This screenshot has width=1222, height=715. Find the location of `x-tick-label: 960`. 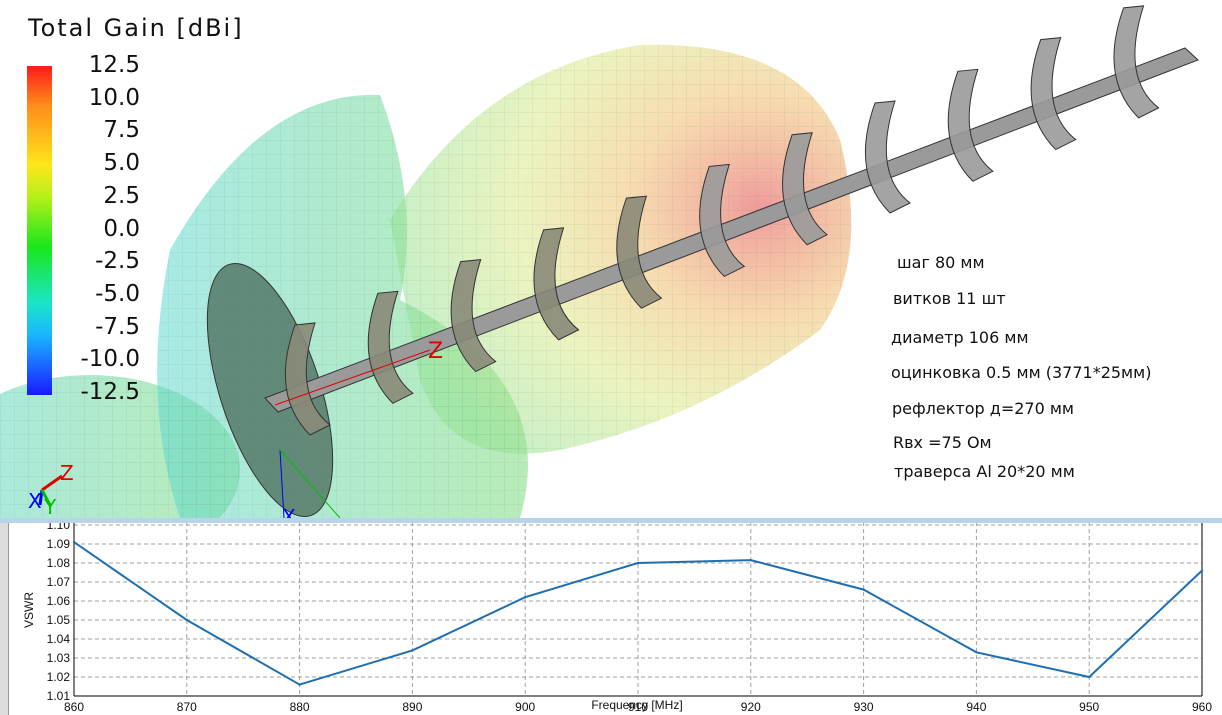

x-tick-label: 960 is located at coordinates (1202, 707).